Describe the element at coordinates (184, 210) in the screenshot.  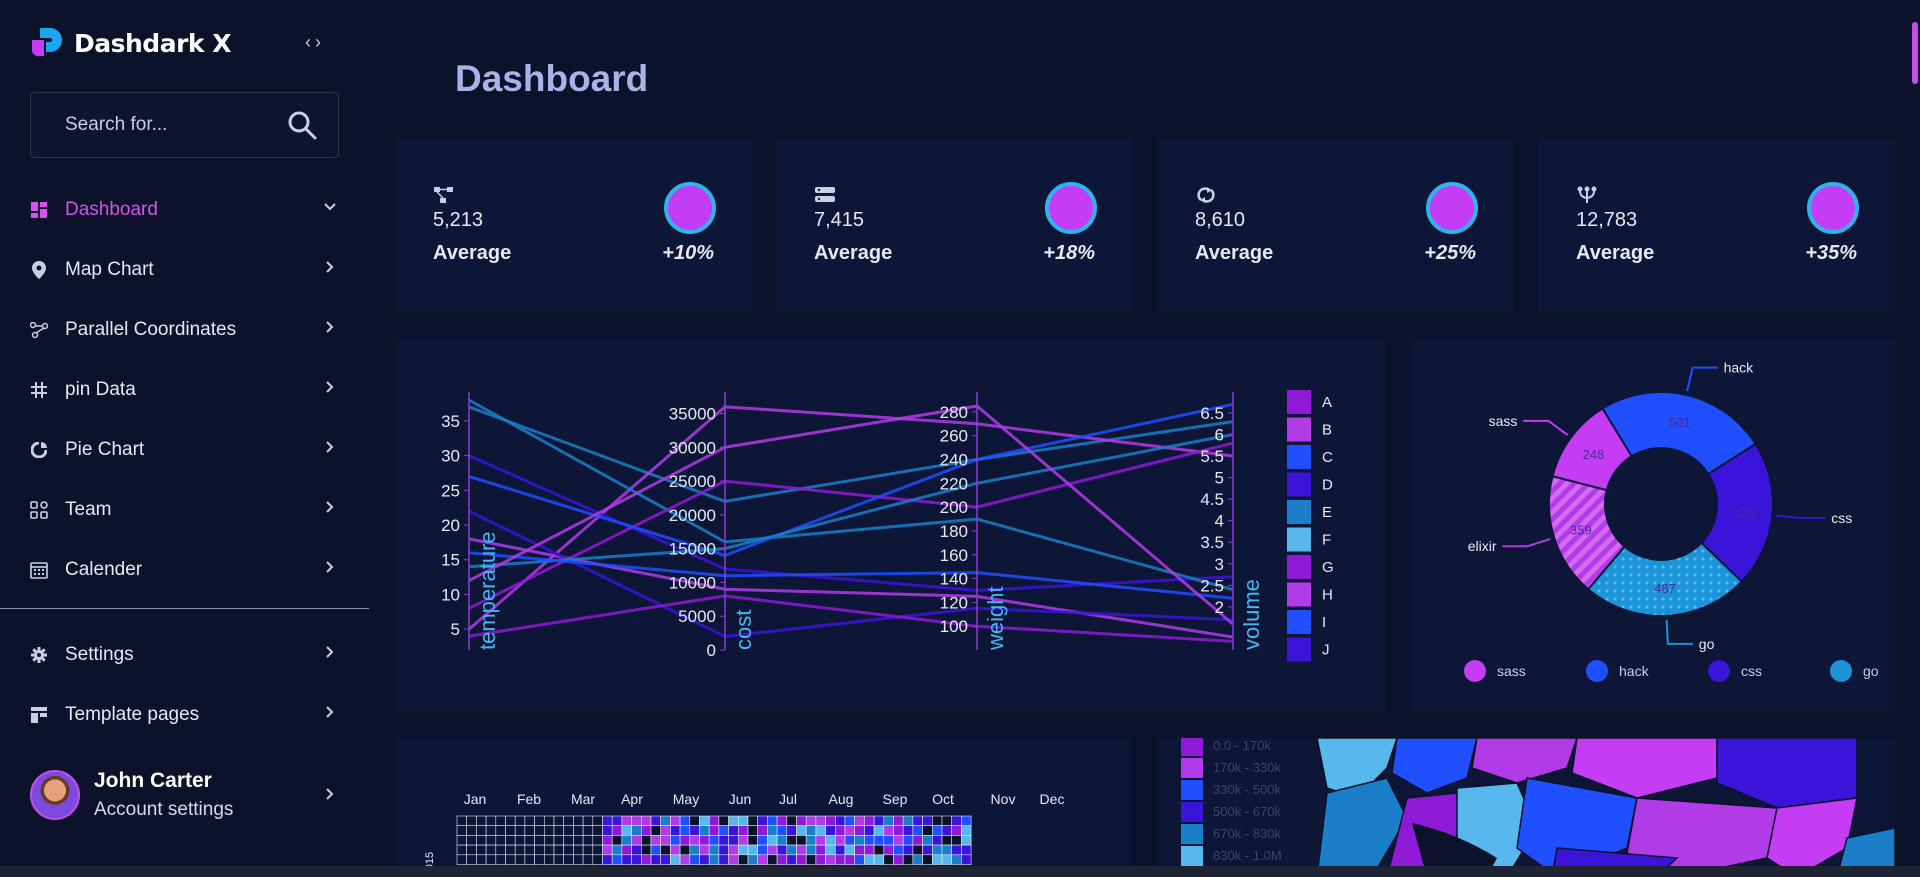
I see `sidebar-item-dashboard: Dashboard` at that location.